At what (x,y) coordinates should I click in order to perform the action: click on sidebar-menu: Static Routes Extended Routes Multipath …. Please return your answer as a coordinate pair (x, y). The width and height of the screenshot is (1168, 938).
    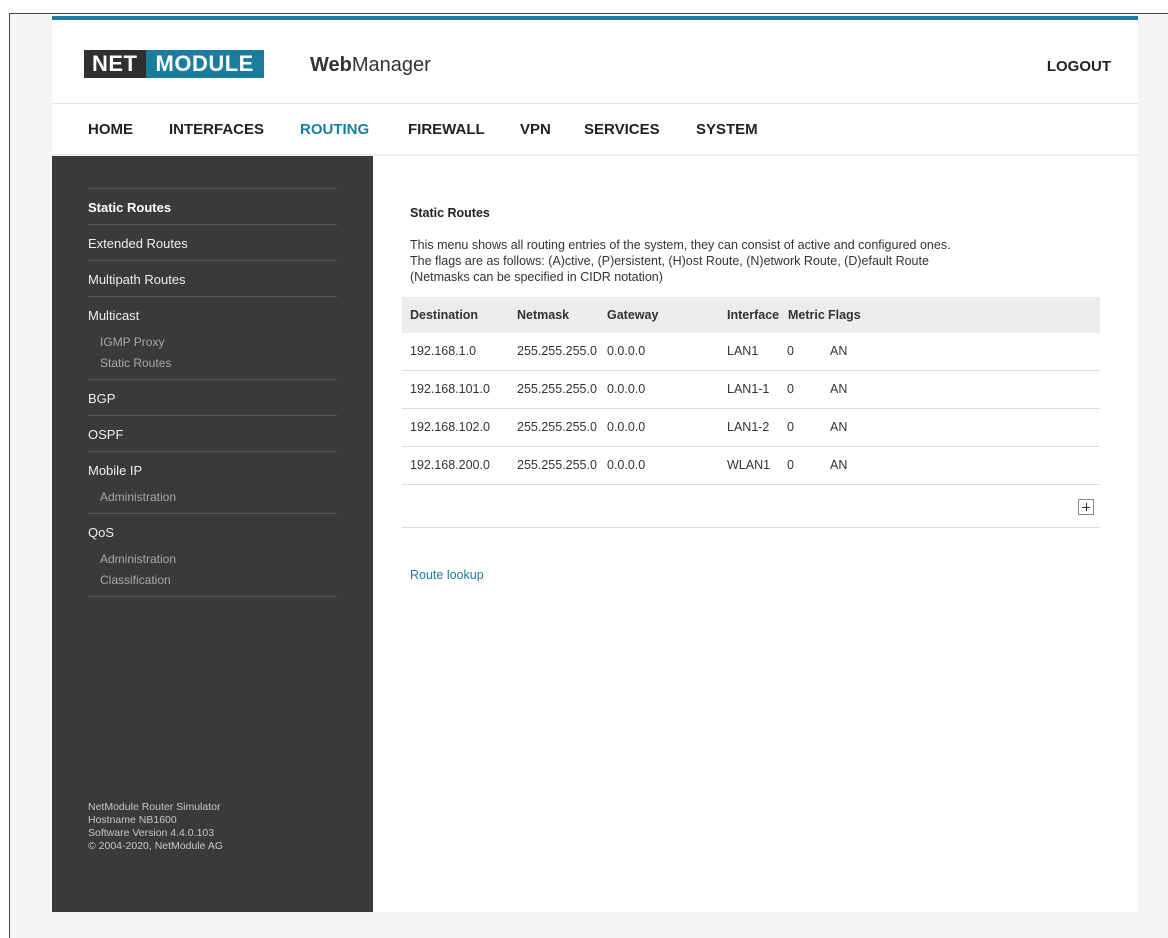
    Looking at the image, I should click on (212, 392).